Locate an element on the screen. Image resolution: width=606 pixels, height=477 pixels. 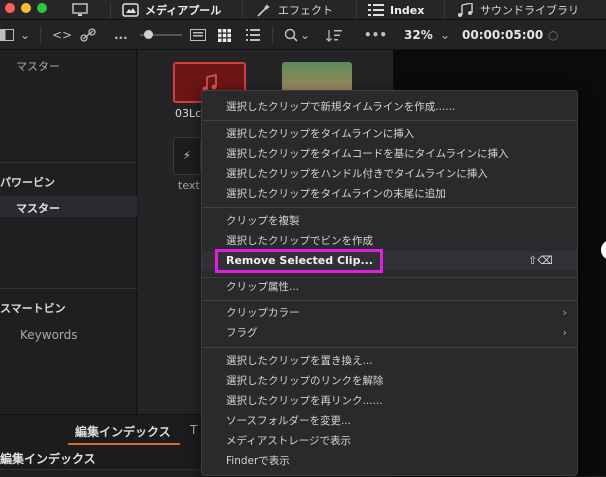
panel-toggle-icon is located at coordinates (7, 35).